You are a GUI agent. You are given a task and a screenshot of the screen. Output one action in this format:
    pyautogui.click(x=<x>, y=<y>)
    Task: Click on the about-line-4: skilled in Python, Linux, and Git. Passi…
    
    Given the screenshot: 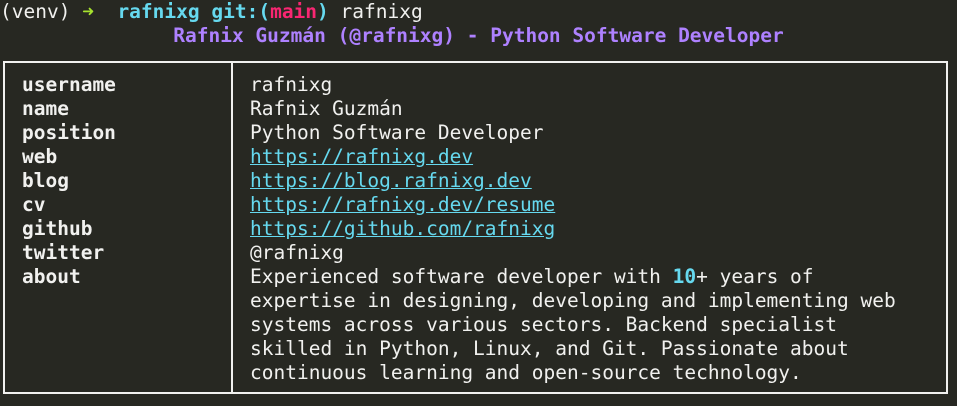 What is the action you would take?
    pyautogui.click(x=549, y=348)
    